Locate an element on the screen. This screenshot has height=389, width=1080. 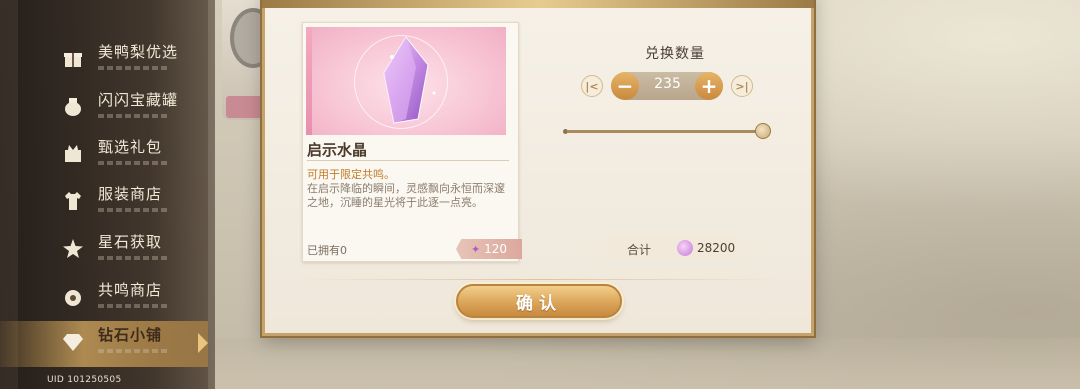
skip-to-max-icon: >| is located at coordinates (742, 86).